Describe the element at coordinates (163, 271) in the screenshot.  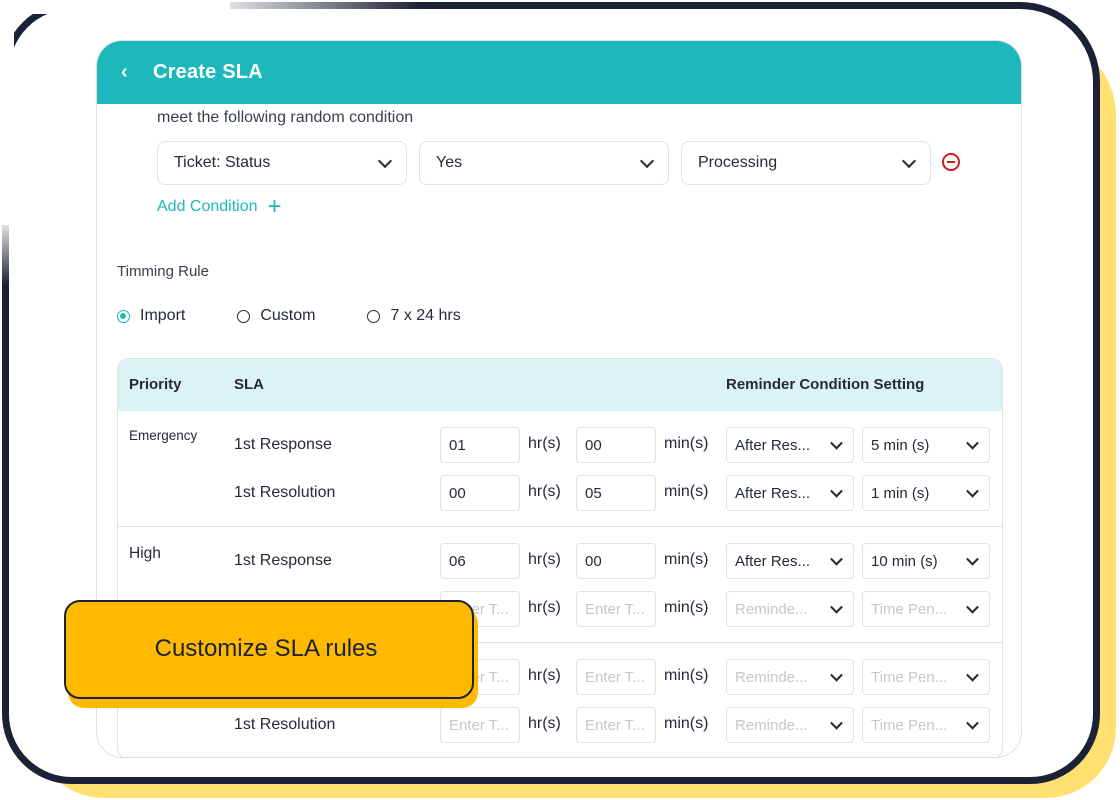
I see `timing-rule-label: Timming Rule` at that location.